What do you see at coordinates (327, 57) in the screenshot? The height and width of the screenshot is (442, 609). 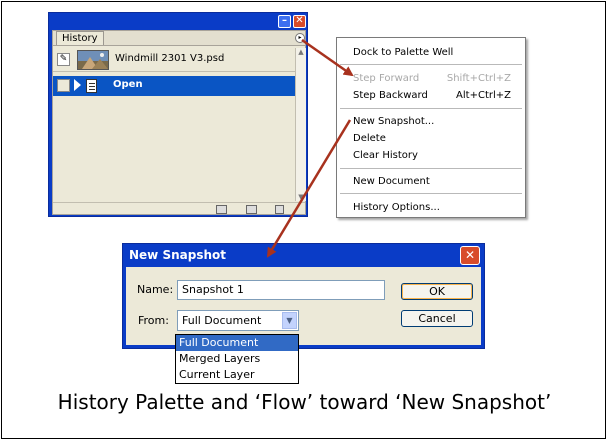 I see `arrow-to-menu` at bounding box center [327, 57].